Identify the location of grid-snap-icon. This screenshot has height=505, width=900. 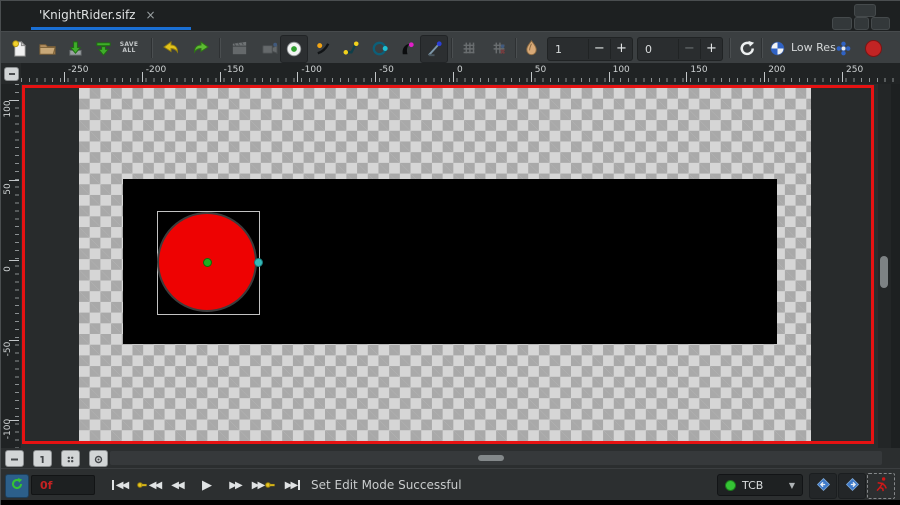
(499, 48).